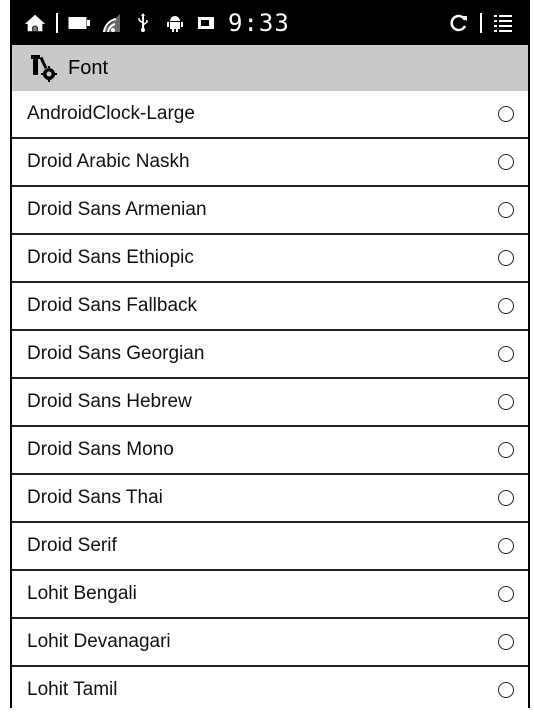 This screenshot has height=713, width=534. I want to click on page-title: Font, so click(88, 67).